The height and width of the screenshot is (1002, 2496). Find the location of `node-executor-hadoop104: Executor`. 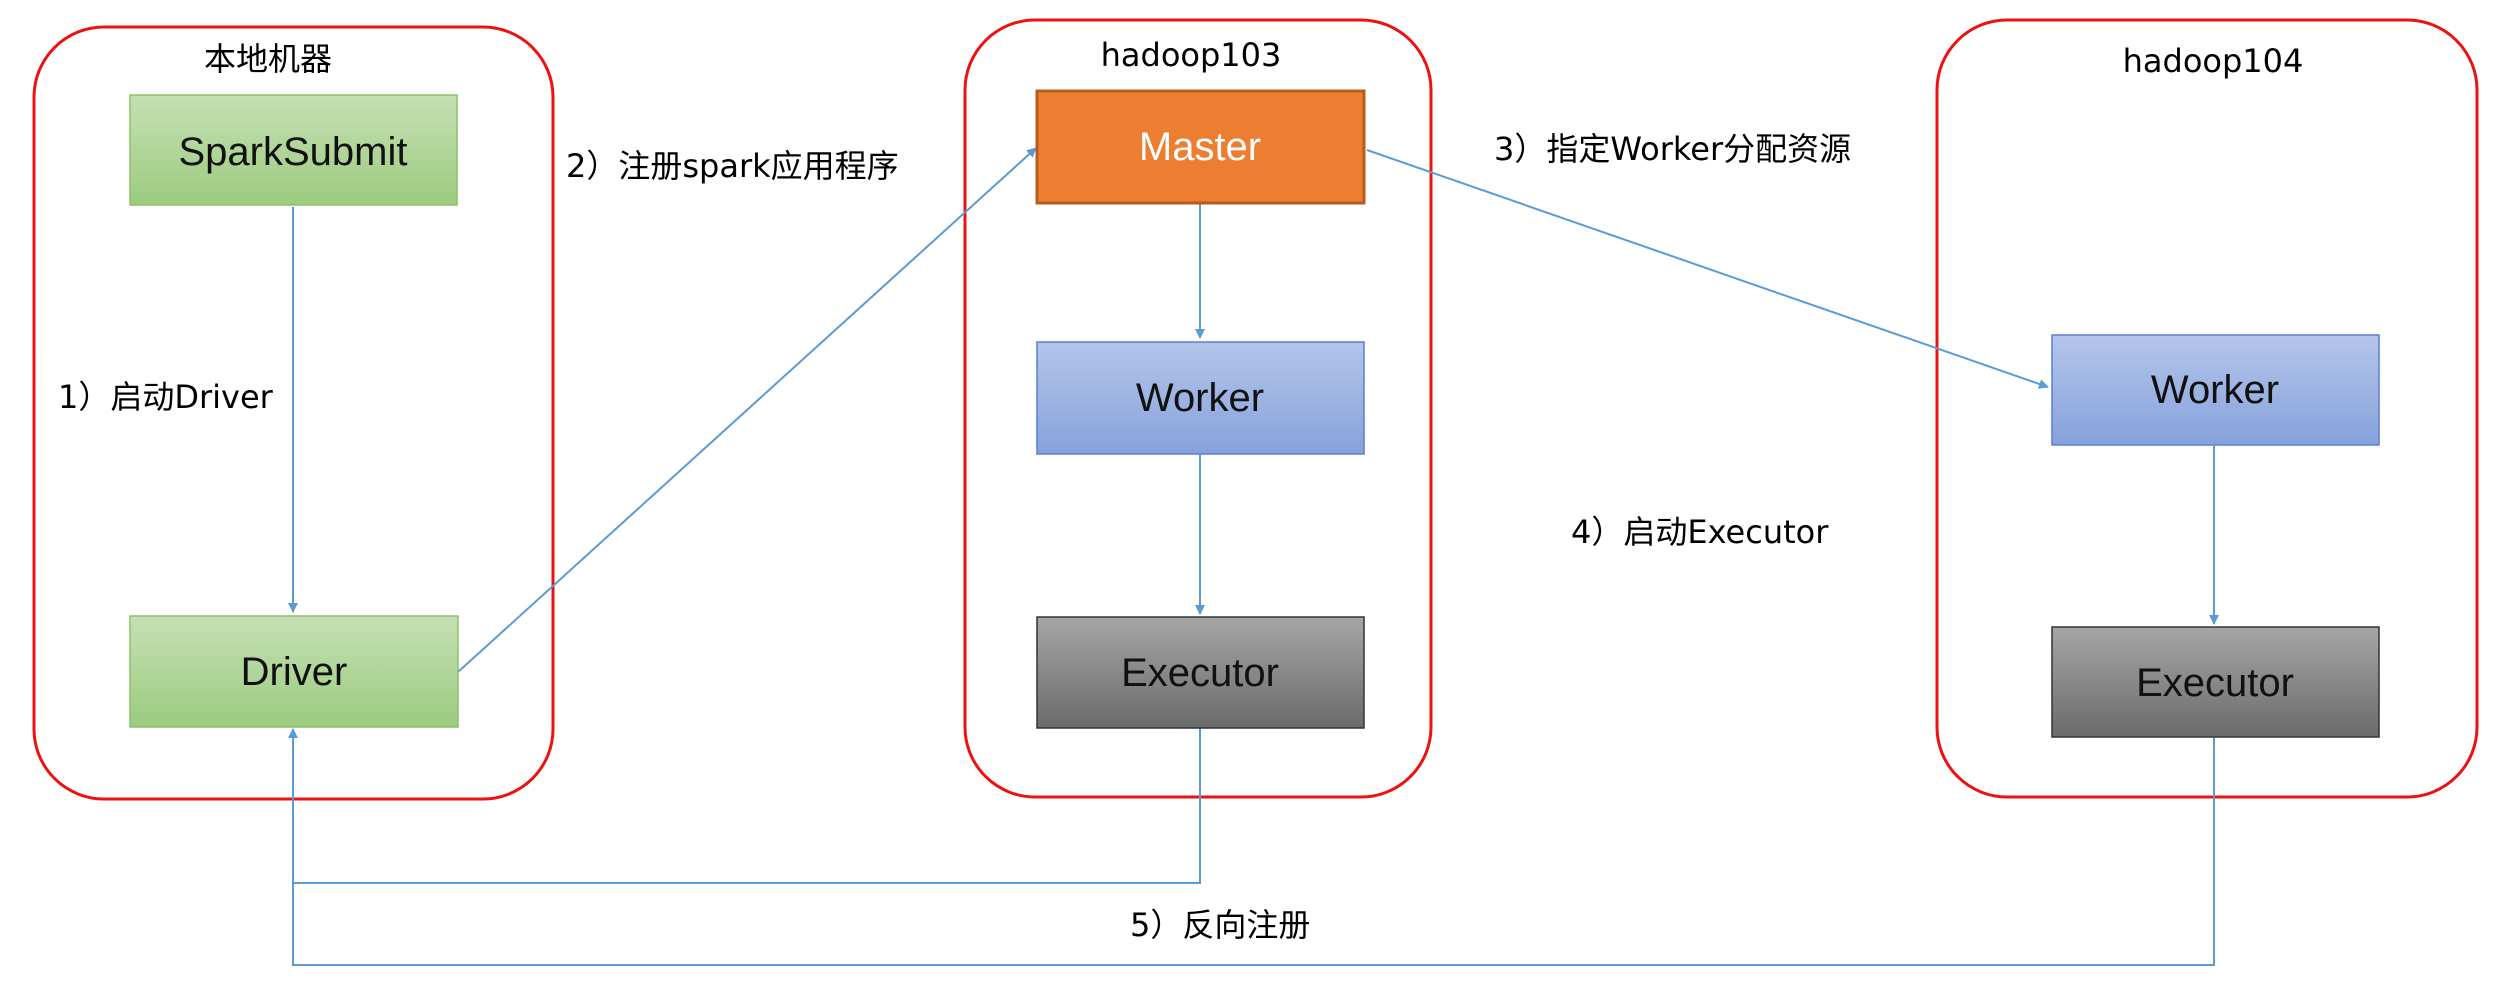

node-executor-hadoop104: Executor is located at coordinates (2215, 682).